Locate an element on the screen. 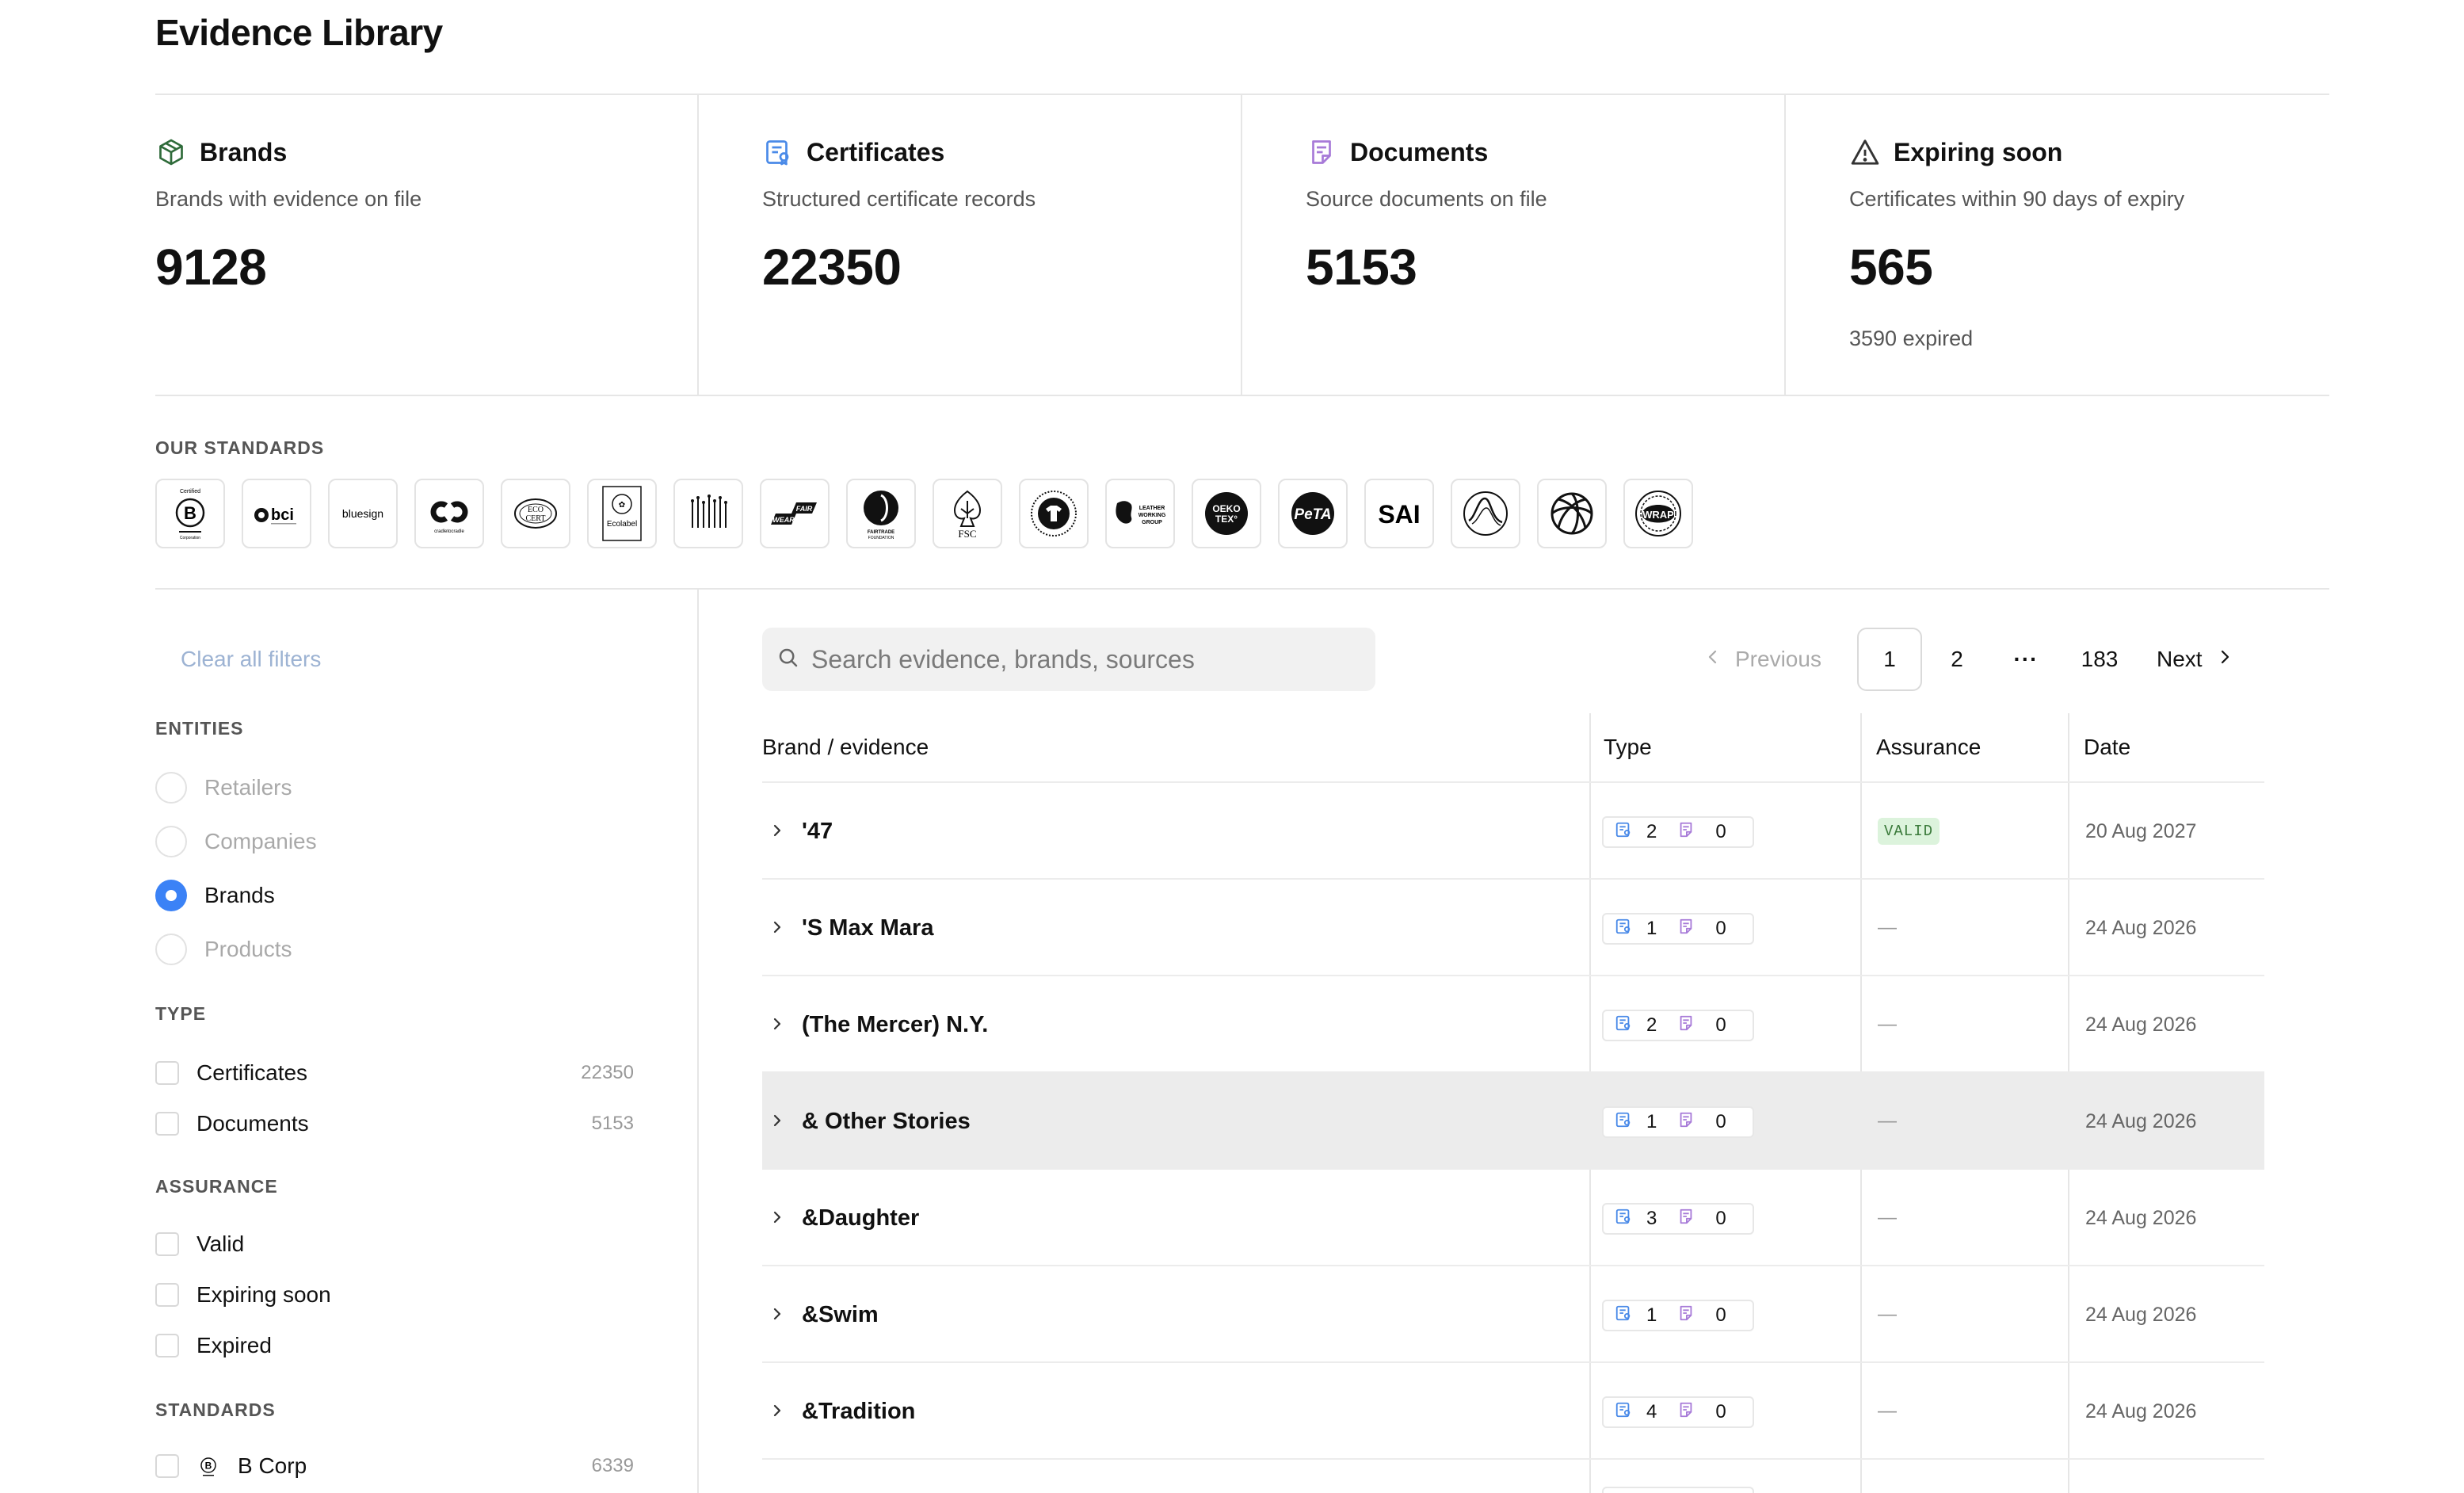 The image size is (2464, 1493). gots-logo is located at coordinates (1054, 513).